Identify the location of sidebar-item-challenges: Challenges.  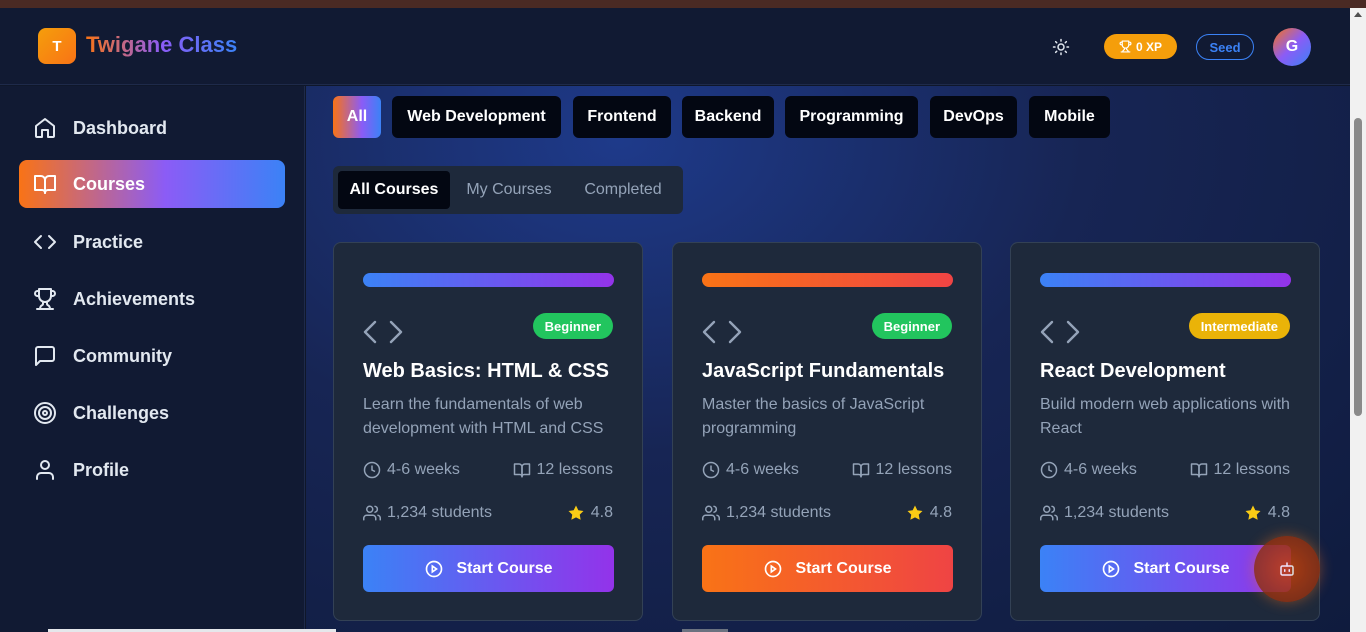
(152, 413).